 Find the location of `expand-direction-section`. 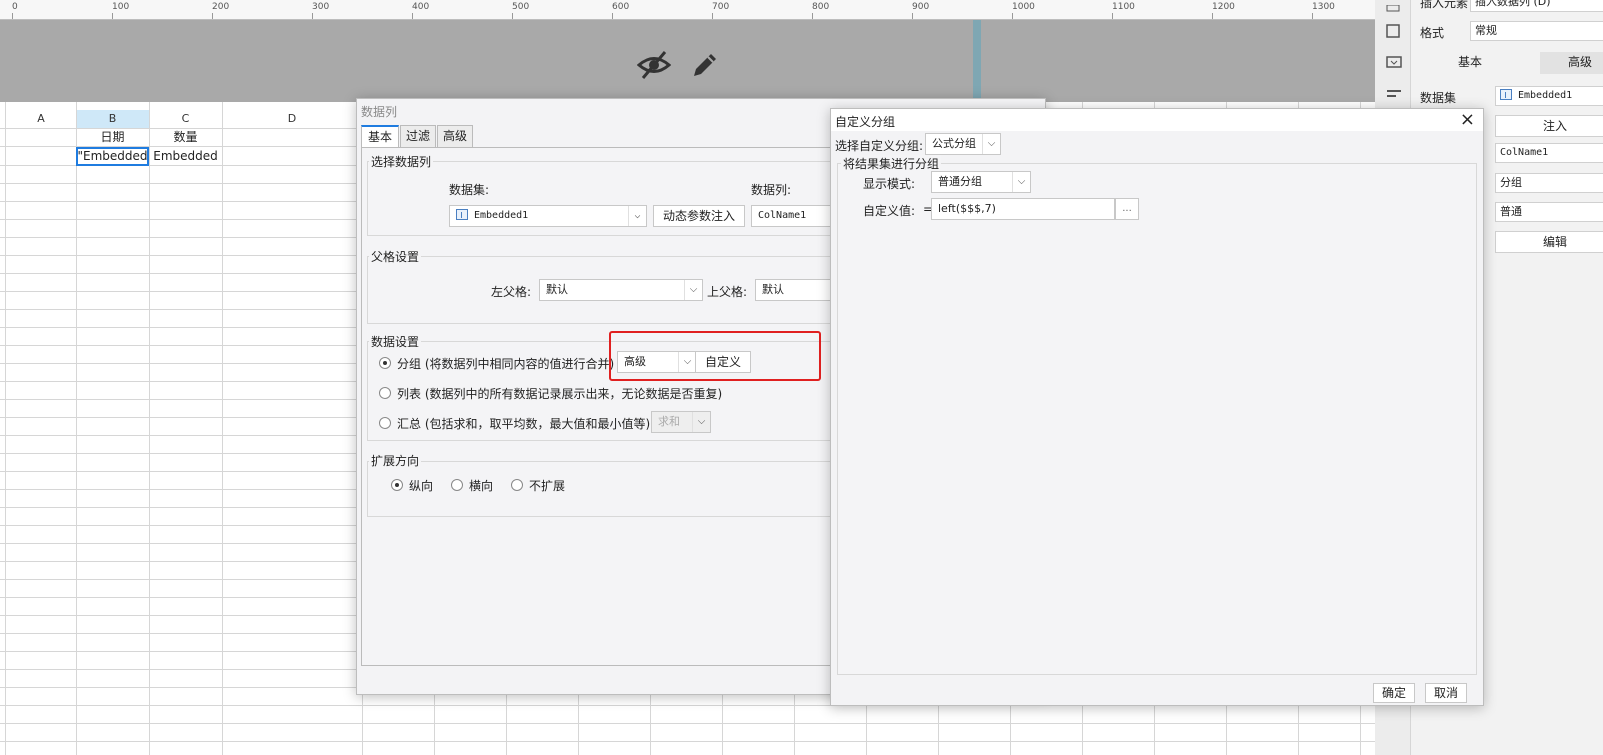

expand-direction-section is located at coordinates (602, 489).